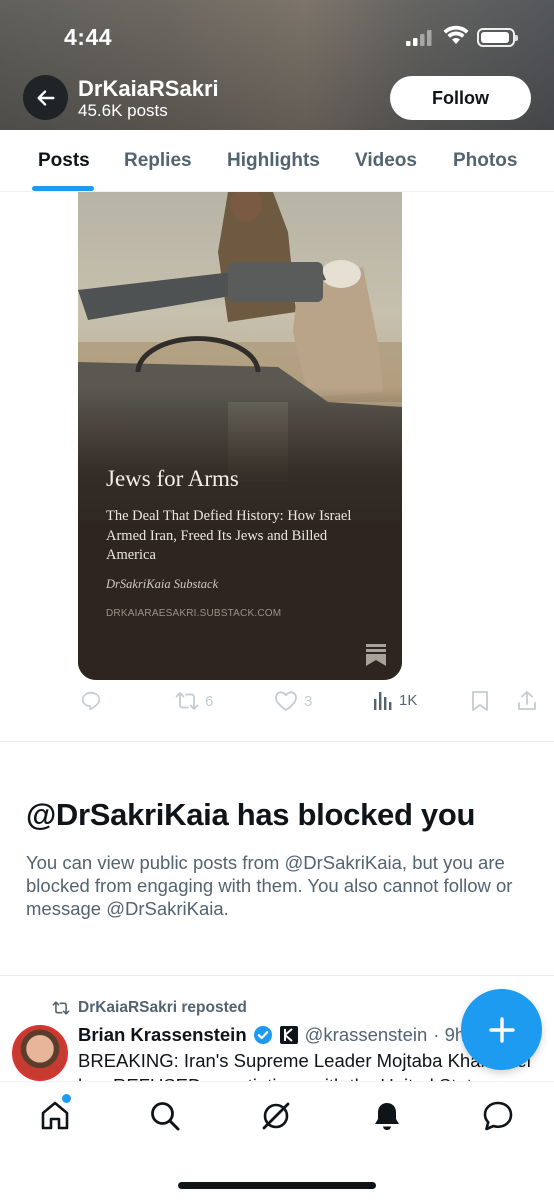 The height and width of the screenshot is (1200, 554). I want to click on reply-icon, so click(91, 701).